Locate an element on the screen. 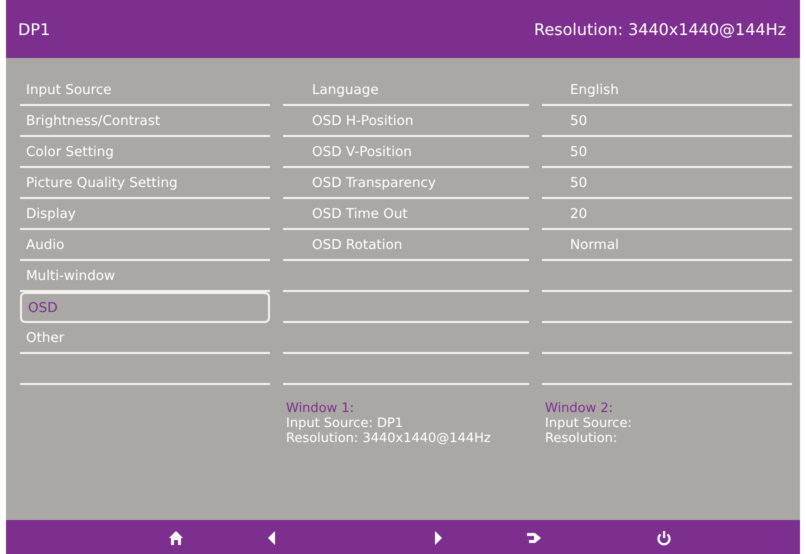 The width and height of the screenshot is (806, 554). menu-item: OSD is located at coordinates (145, 307).